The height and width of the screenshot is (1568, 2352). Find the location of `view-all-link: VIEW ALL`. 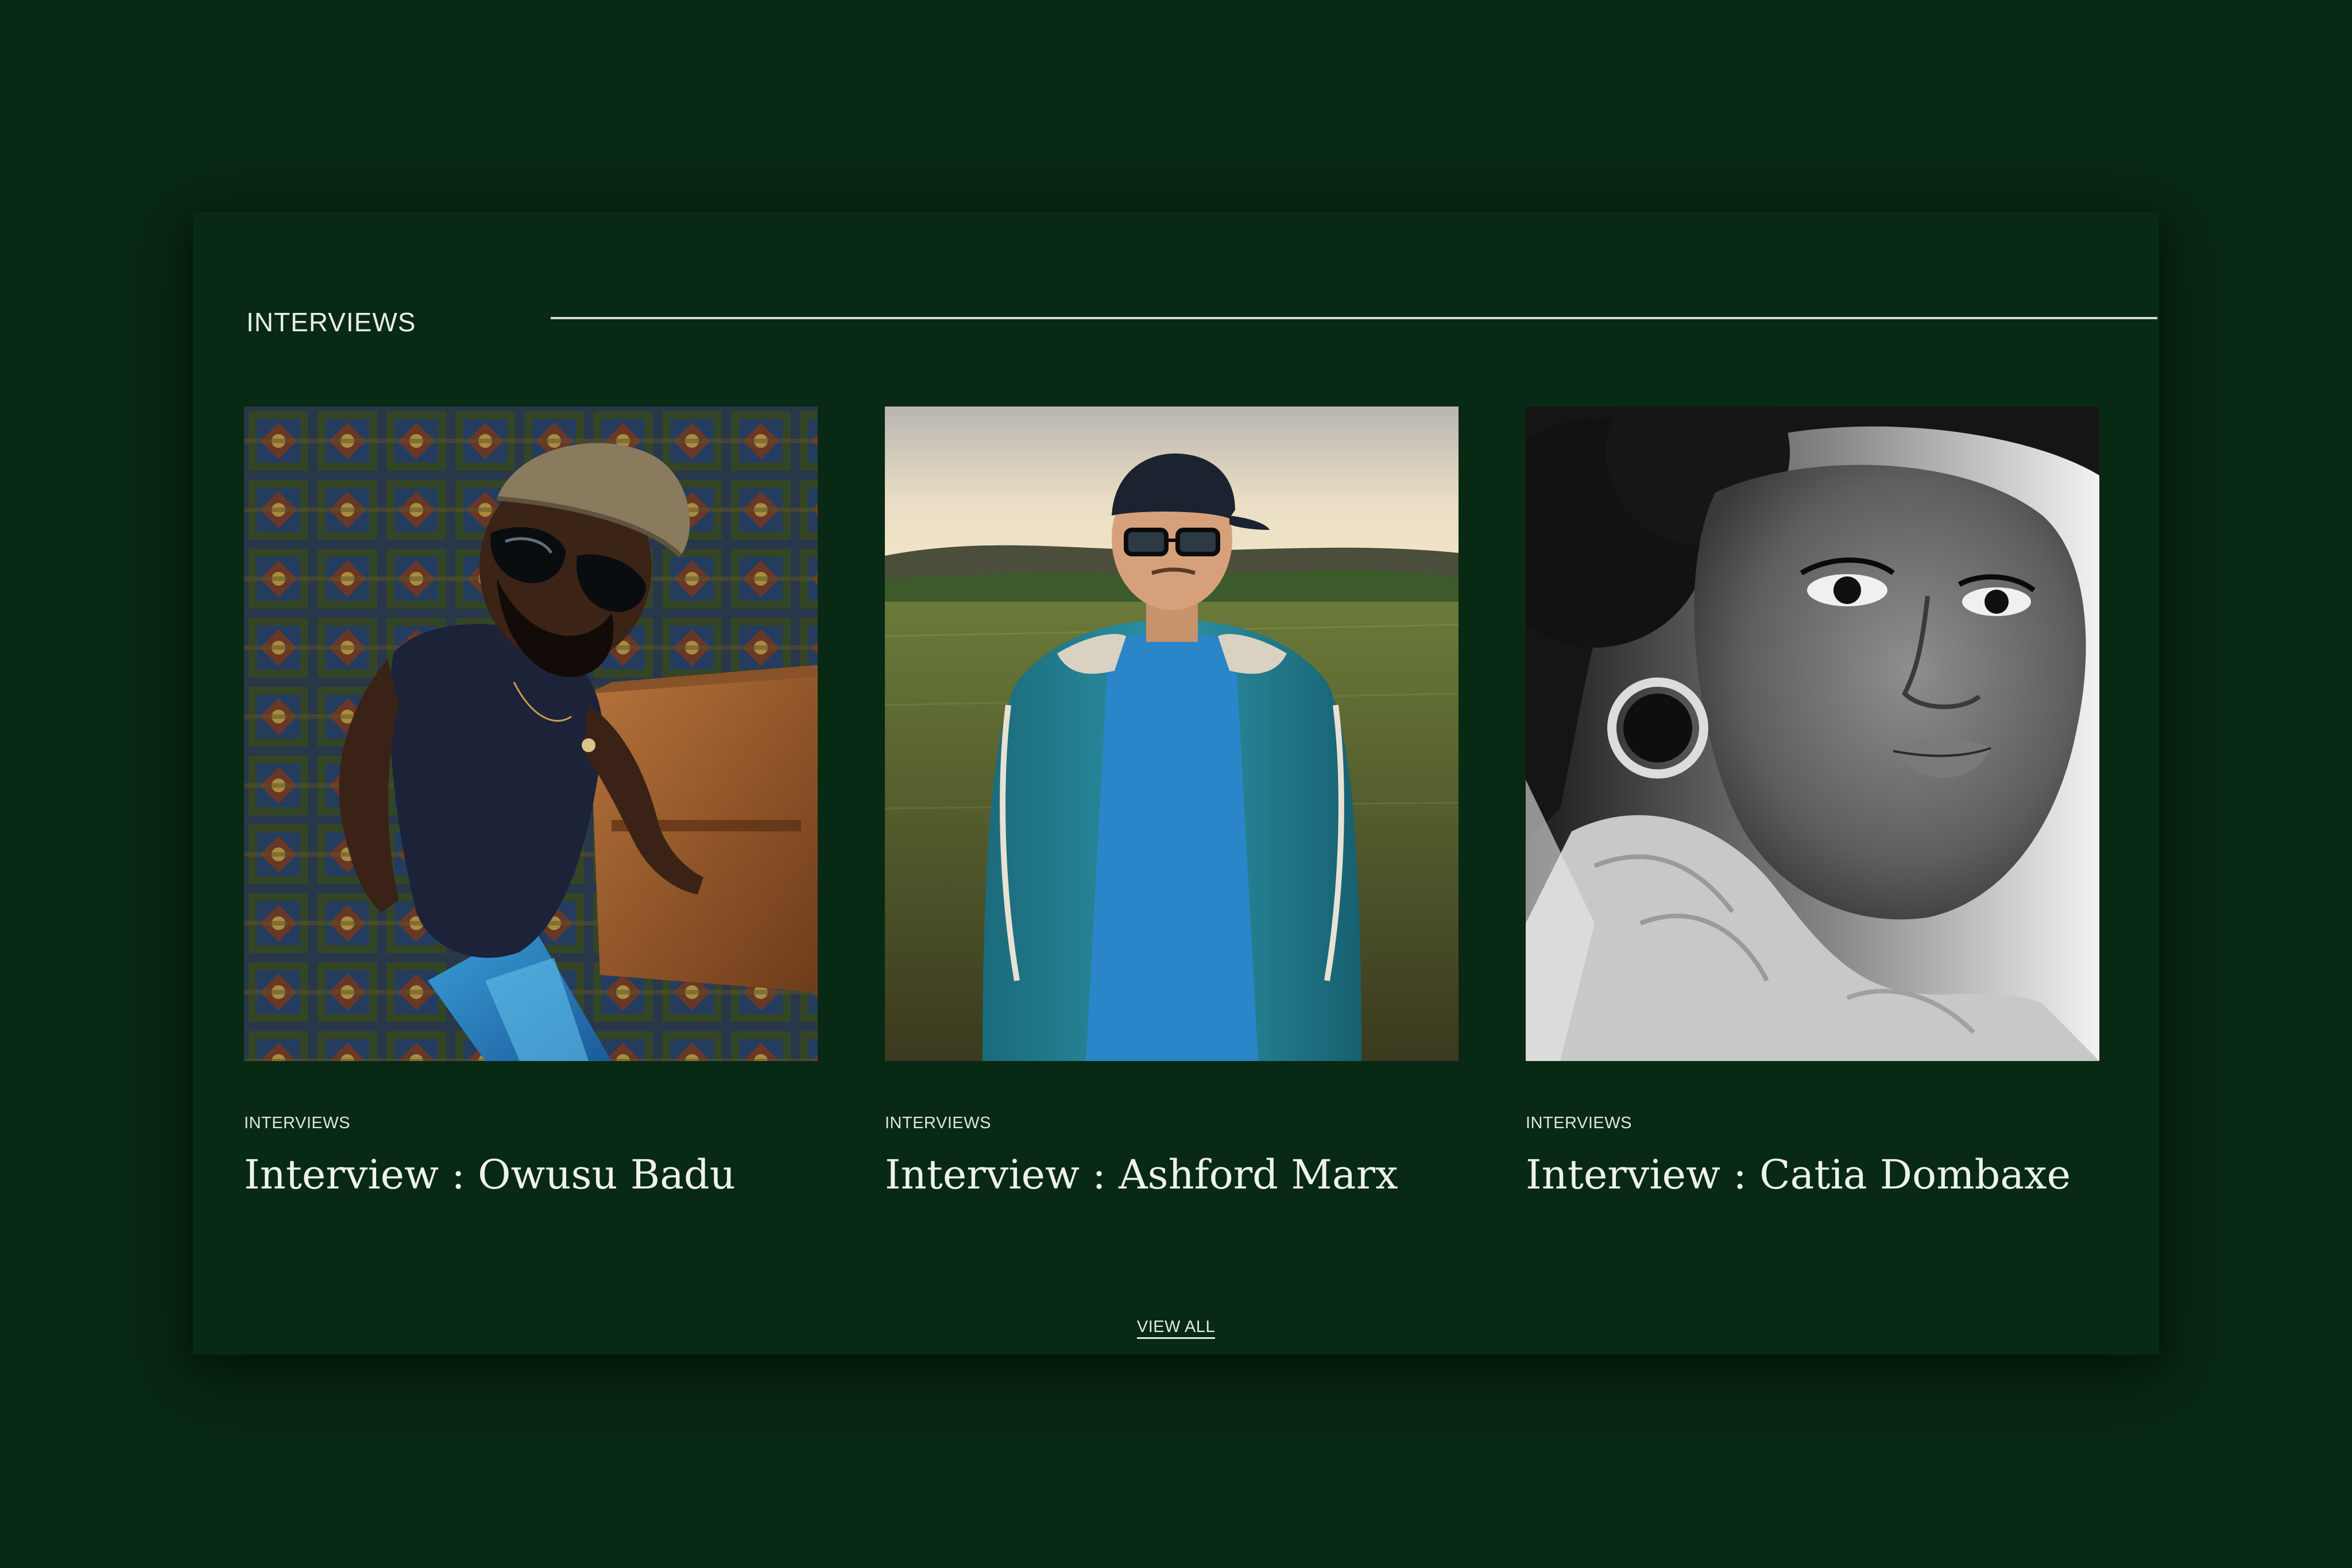

view-all-link: VIEW ALL is located at coordinates (1176, 1328).